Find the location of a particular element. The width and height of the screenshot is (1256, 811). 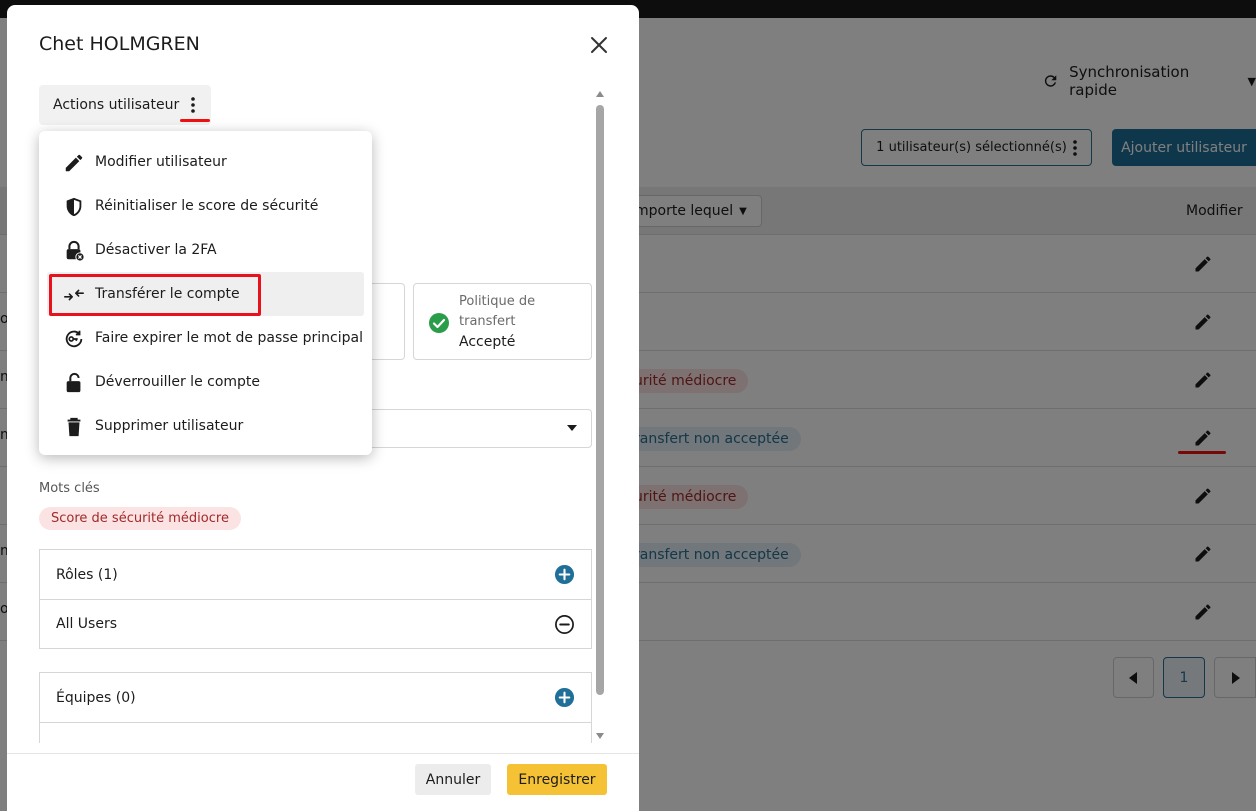

scroll-up-icon is located at coordinates (600, 94).